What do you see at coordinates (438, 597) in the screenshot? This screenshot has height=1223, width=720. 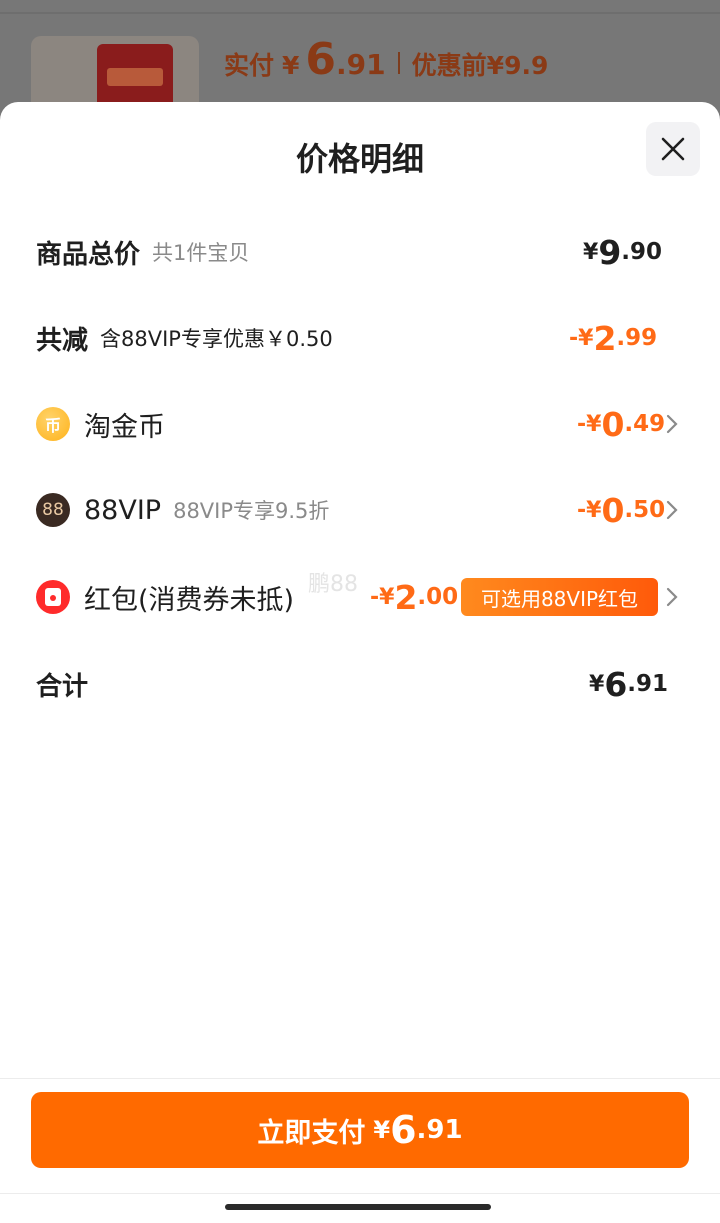 I see `red-packet-decimal: .00` at bounding box center [438, 597].